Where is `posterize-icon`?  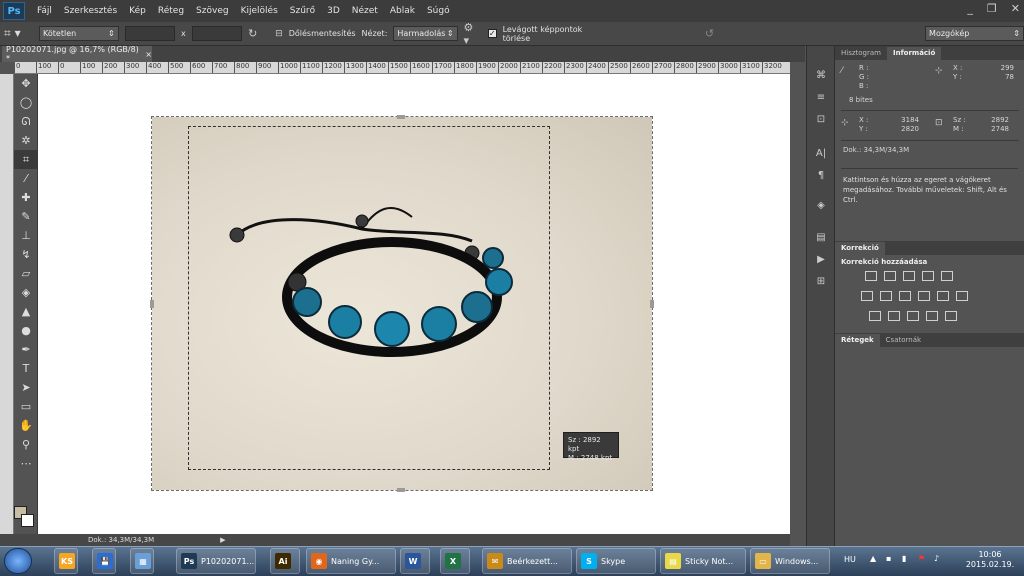 posterize-icon is located at coordinates (894, 316).